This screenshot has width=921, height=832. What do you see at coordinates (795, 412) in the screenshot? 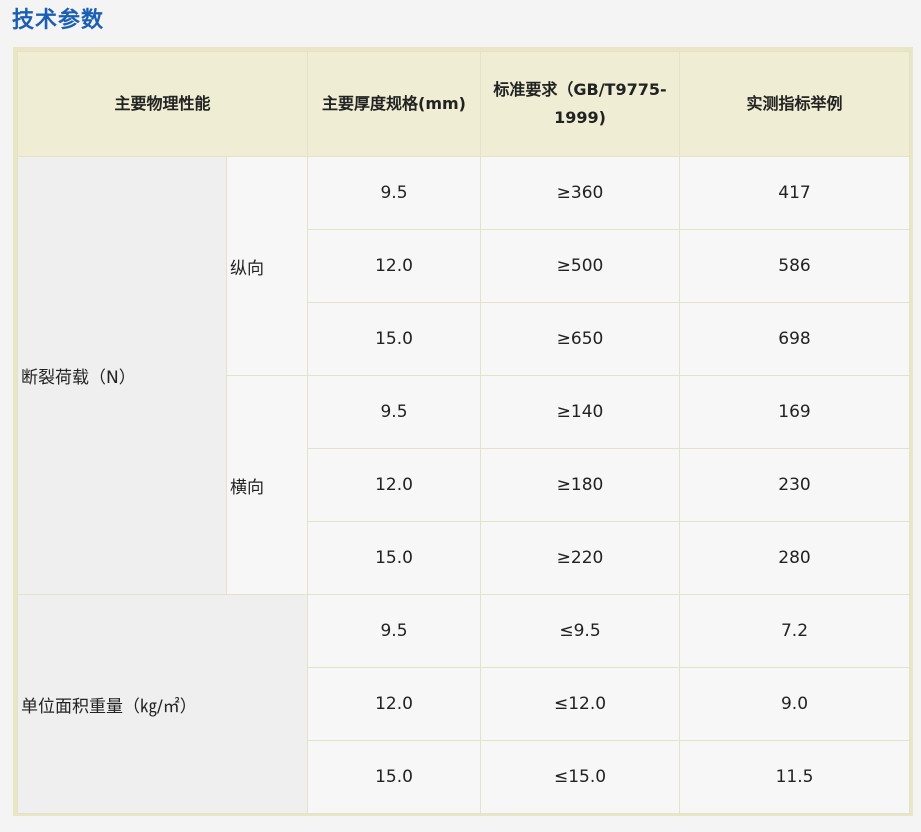
I see `cell-measured: 169` at bounding box center [795, 412].